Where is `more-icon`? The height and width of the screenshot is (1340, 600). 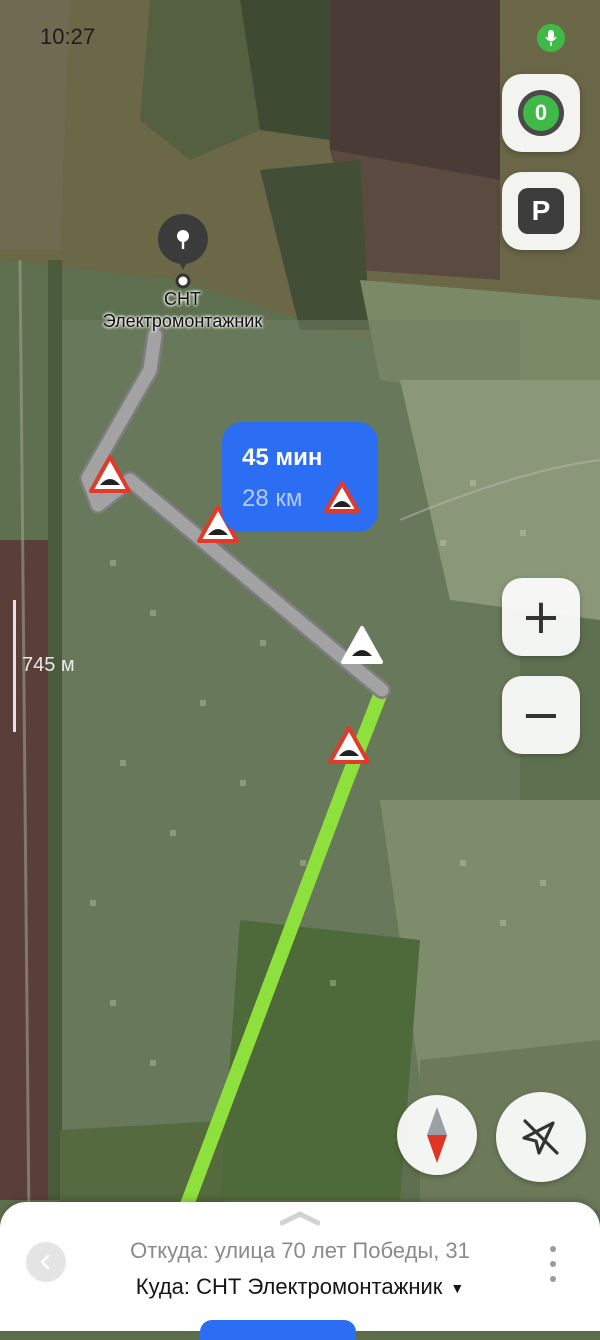 more-icon is located at coordinates (553, 1264).